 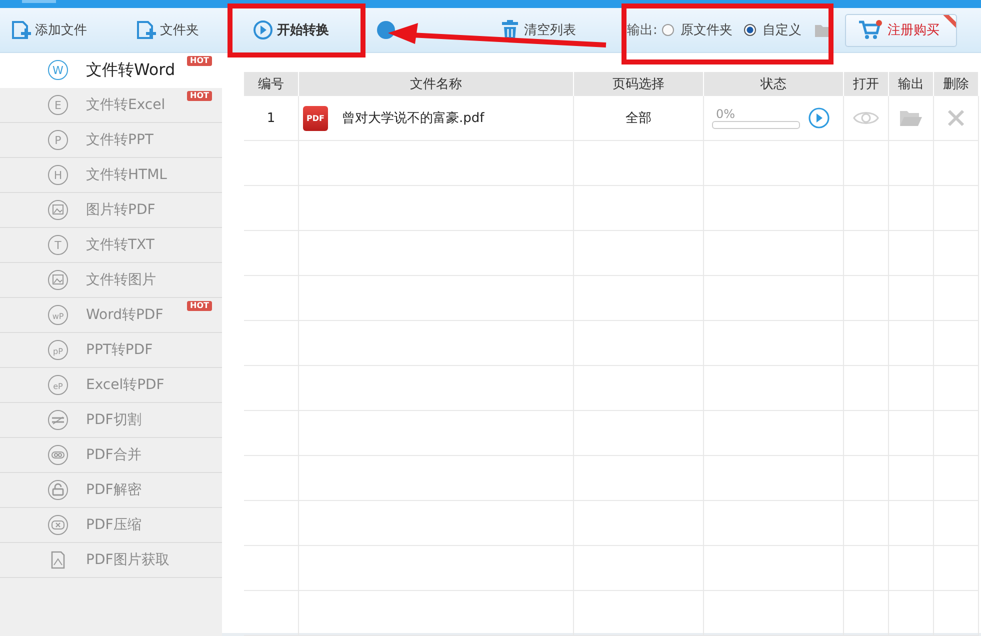 What do you see at coordinates (58, 245) in the screenshot?
I see `circle-letter-icon: T` at bounding box center [58, 245].